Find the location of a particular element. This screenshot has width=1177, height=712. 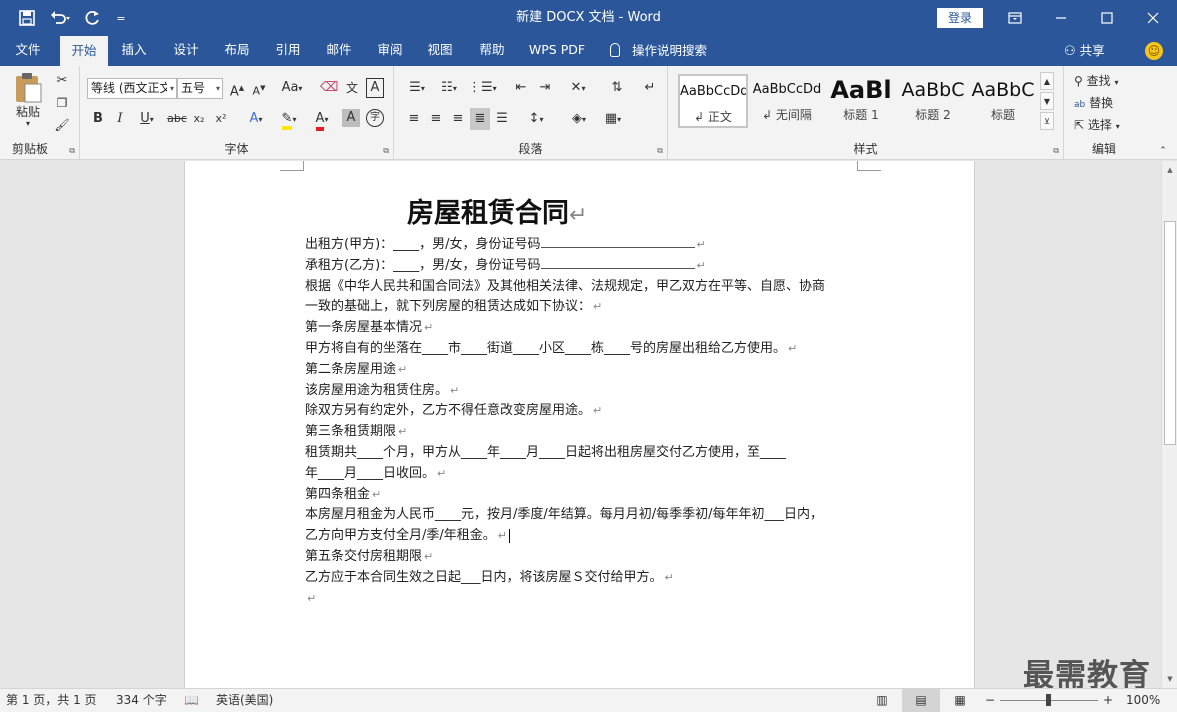

doc-line: 第三条租赁期限 ↵ is located at coordinates (585, 432).